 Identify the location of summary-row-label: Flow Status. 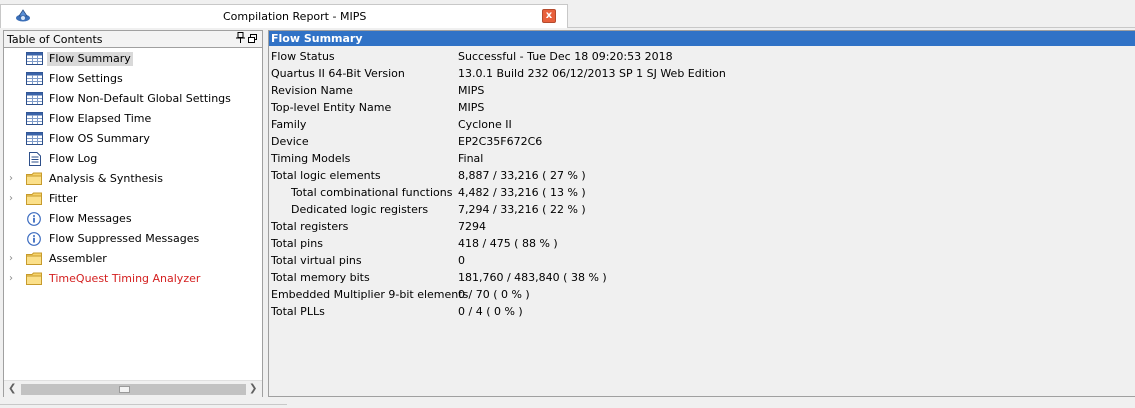
(303, 56).